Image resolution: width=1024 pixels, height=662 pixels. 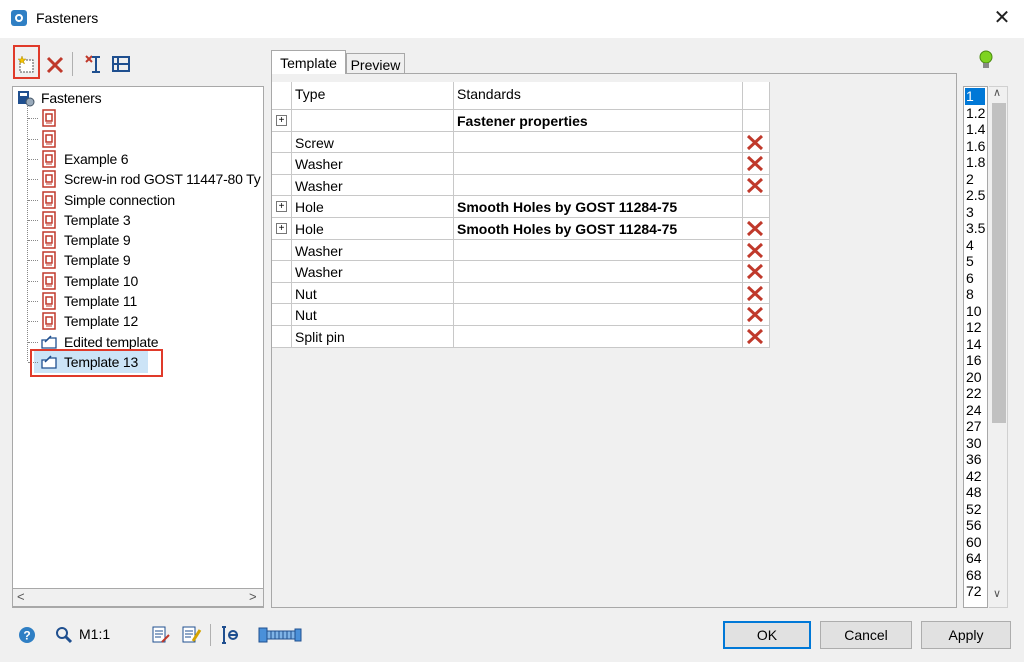 What do you see at coordinates (975, 96) in the screenshot?
I see `size-item: 1` at bounding box center [975, 96].